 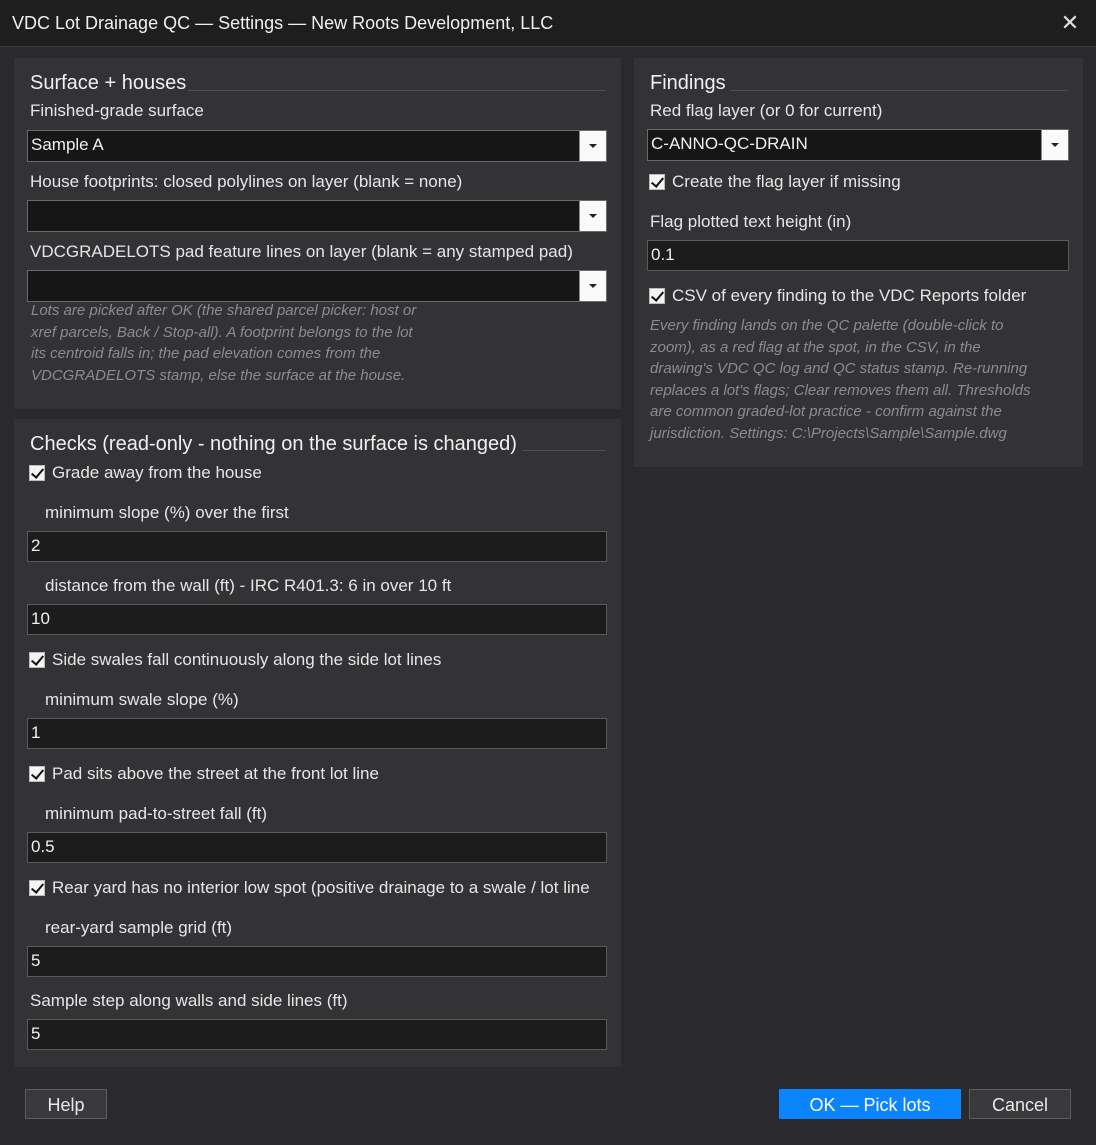 I want to click on grade-away-label: Grade away from the house, so click(x=157, y=473).